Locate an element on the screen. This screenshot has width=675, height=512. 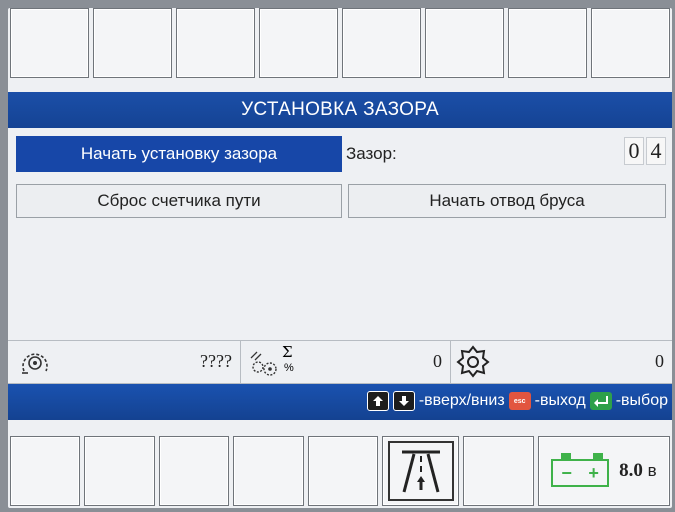
help-bar: -вверх/вниз esc -выход -выбор is located at coordinates (340, 402).